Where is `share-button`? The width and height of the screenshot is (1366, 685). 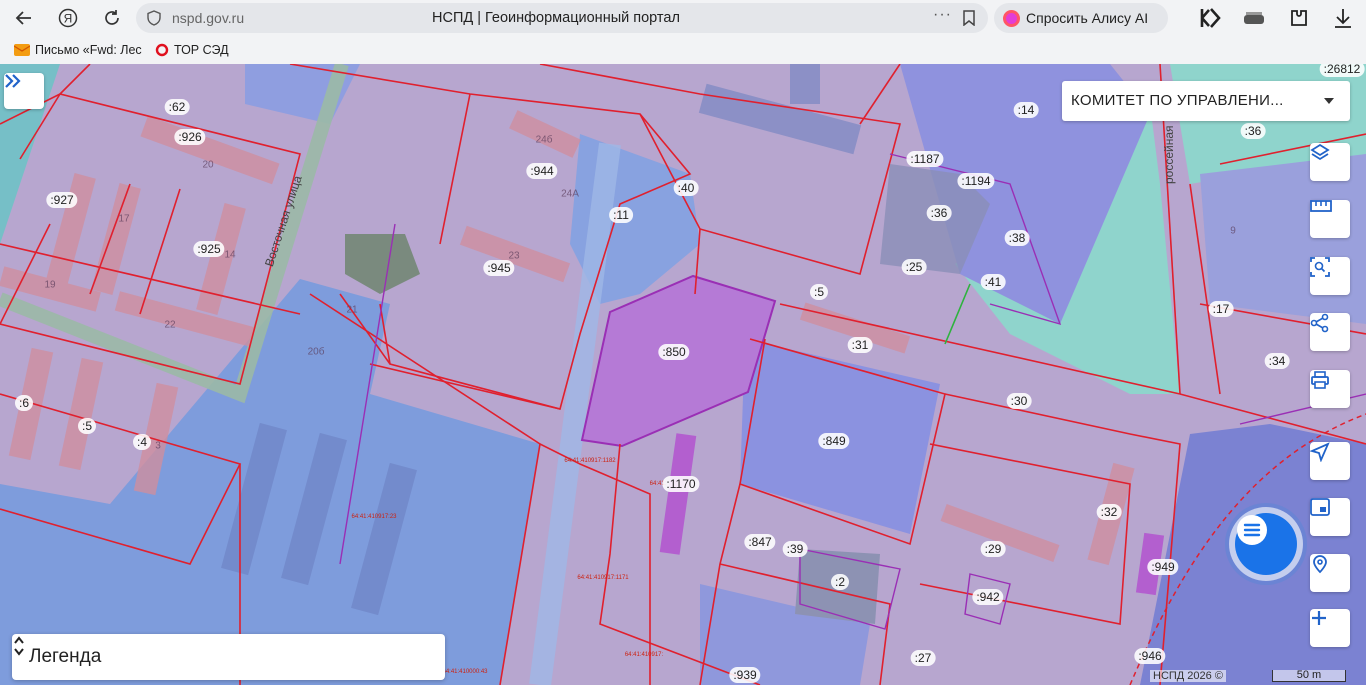 share-button is located at coordinates (1330, 332).